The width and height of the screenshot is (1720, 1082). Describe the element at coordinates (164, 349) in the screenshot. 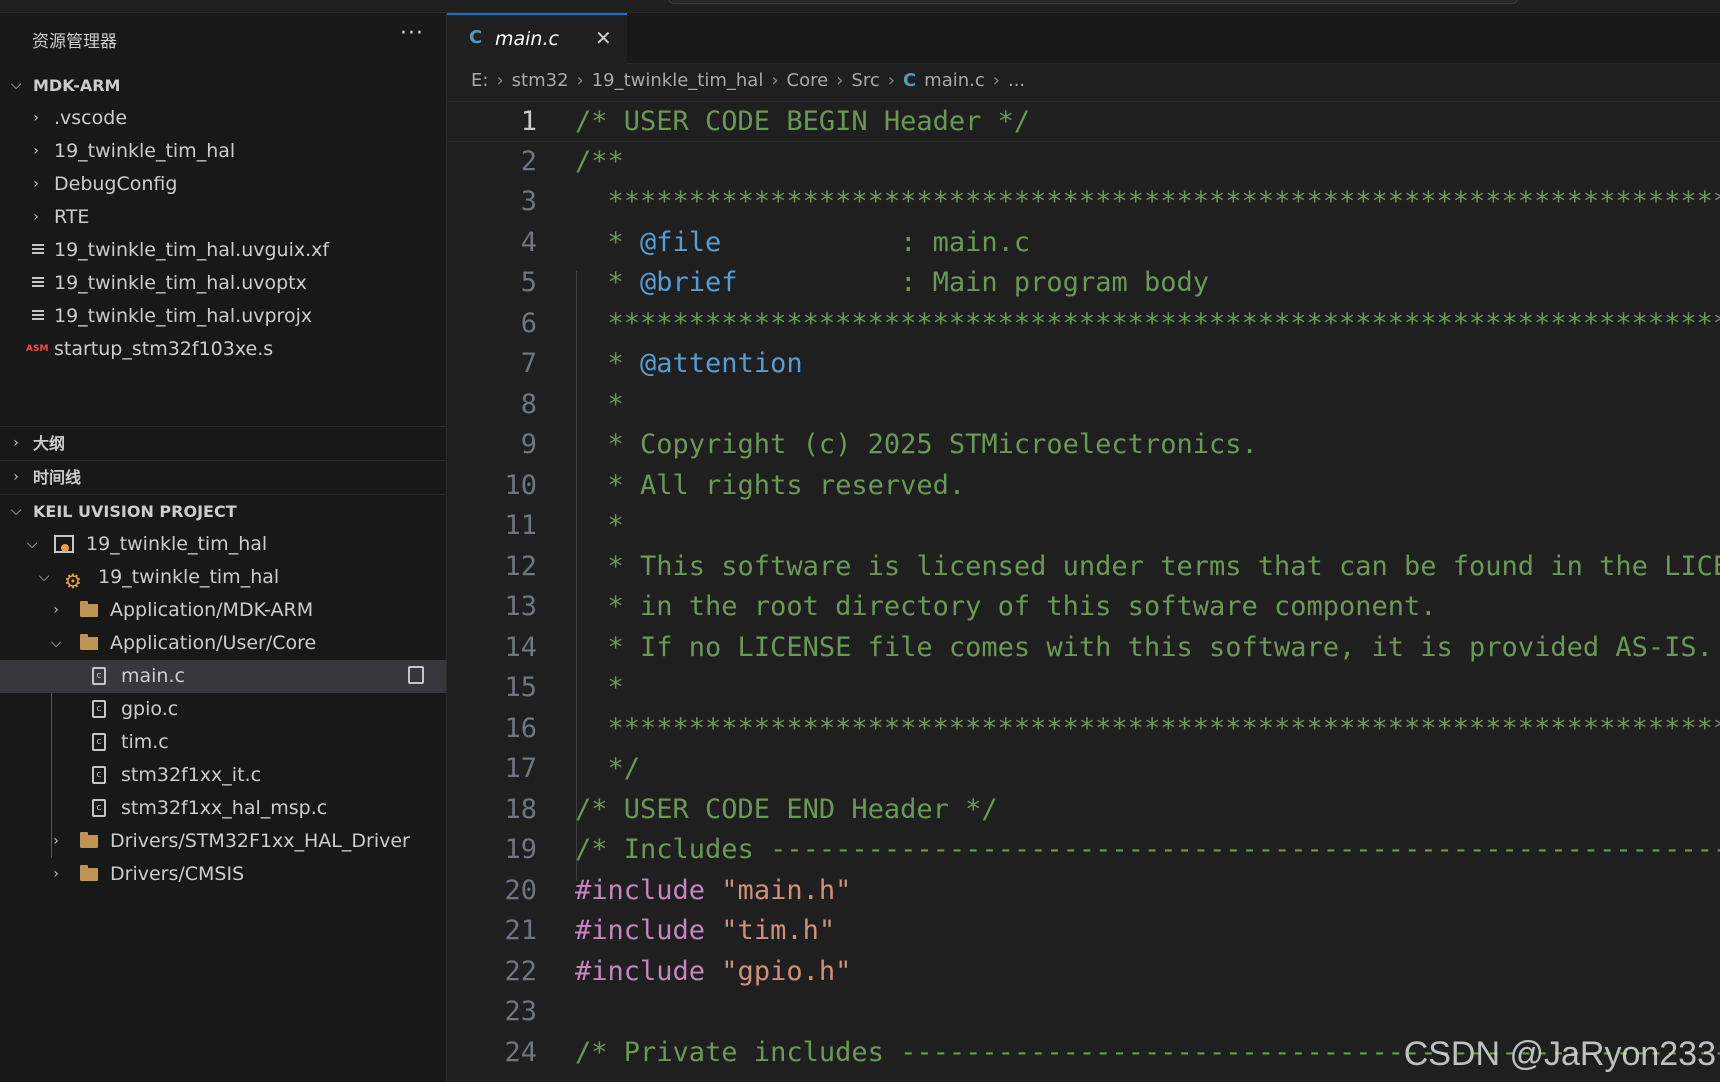

I see `tree-item-label: startup_stm32f103xe.s` at that location.